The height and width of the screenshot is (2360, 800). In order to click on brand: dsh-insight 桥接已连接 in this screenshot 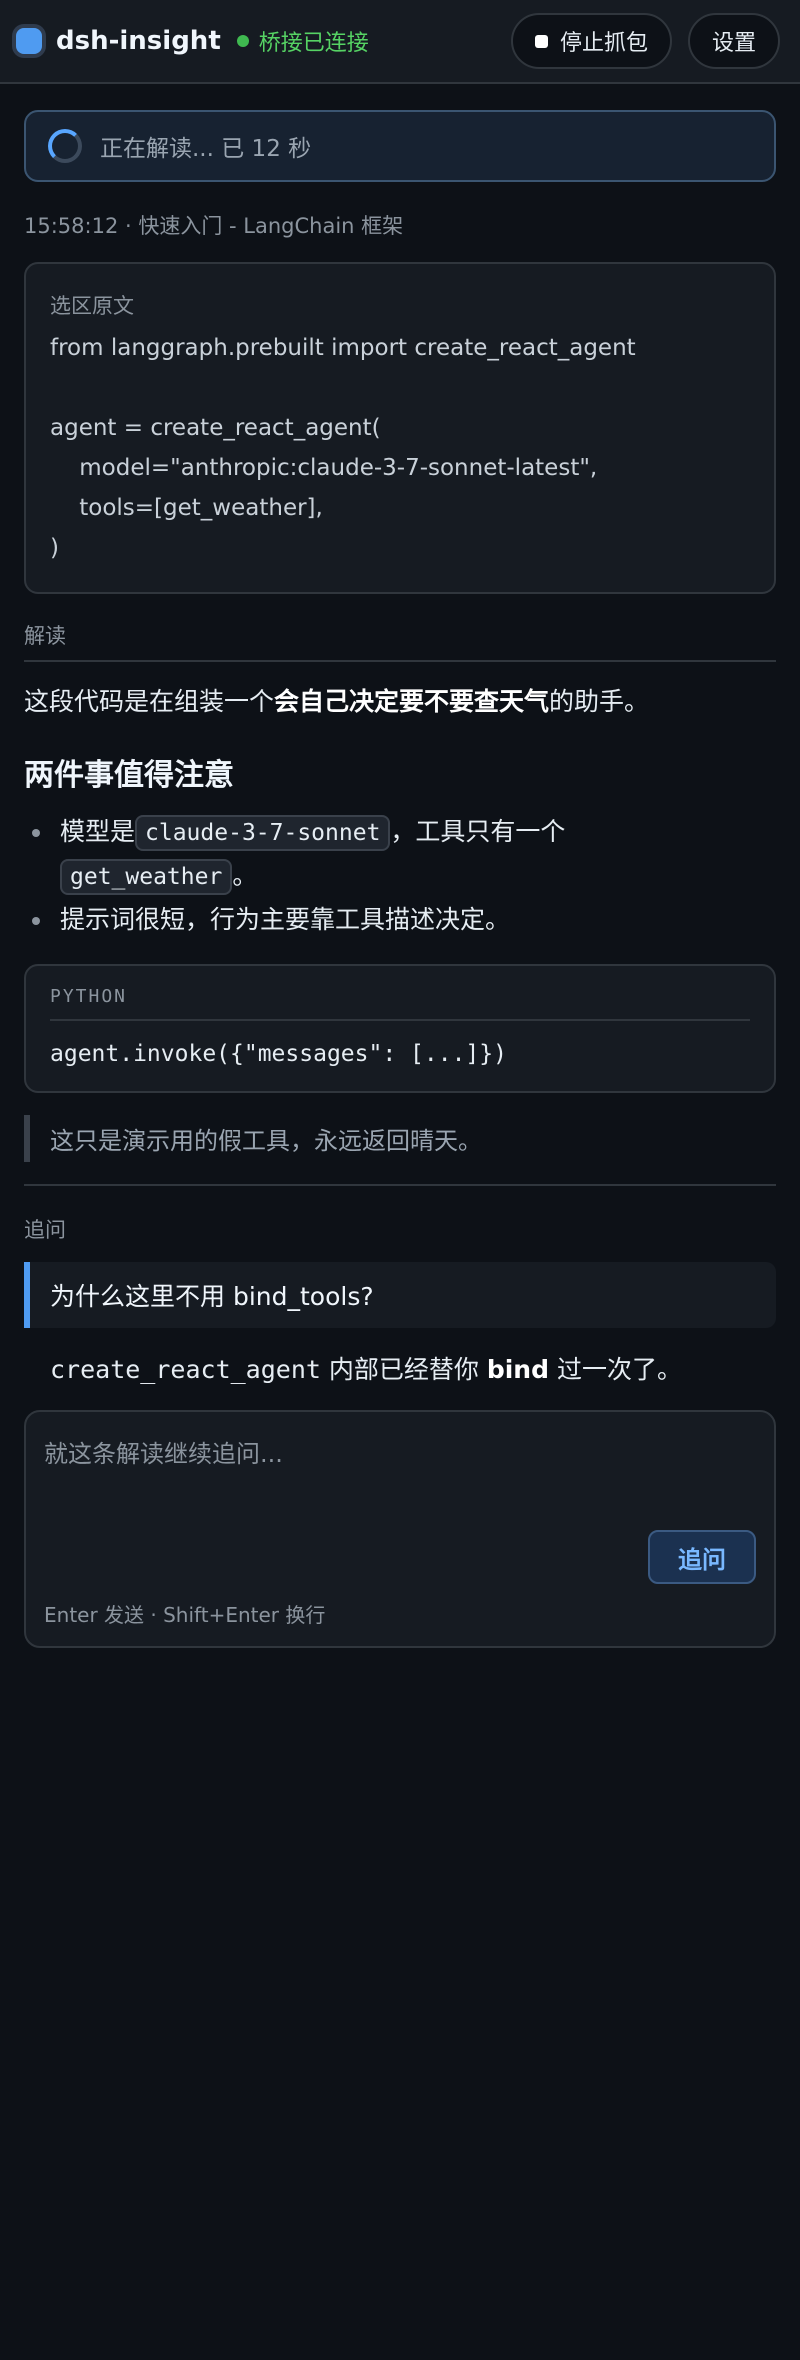, I will do `click(192, 41)`.